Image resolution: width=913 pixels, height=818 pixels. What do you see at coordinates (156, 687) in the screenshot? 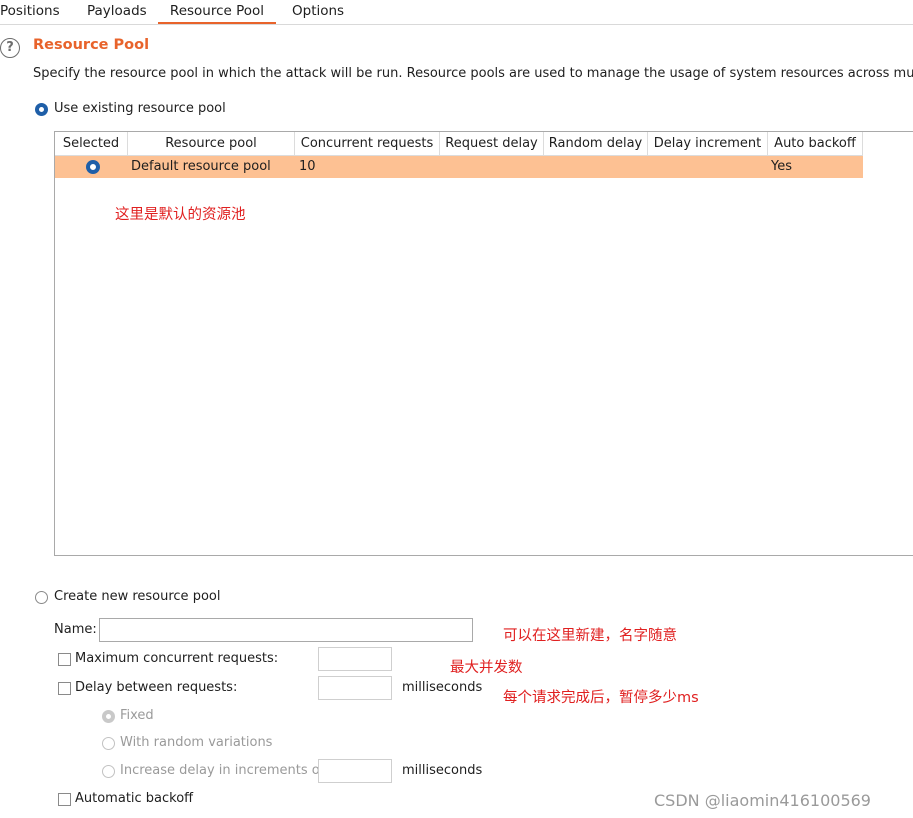
I see `delay-label: Delay between requests:` at bounding box center [156, 687].